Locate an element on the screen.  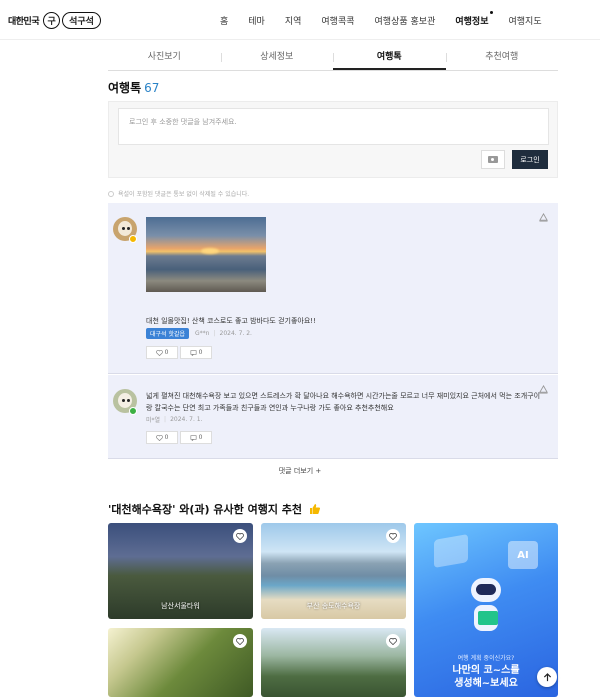
recommend-card: 부산 송도해수욕장 is located at coordinates (333, 571).